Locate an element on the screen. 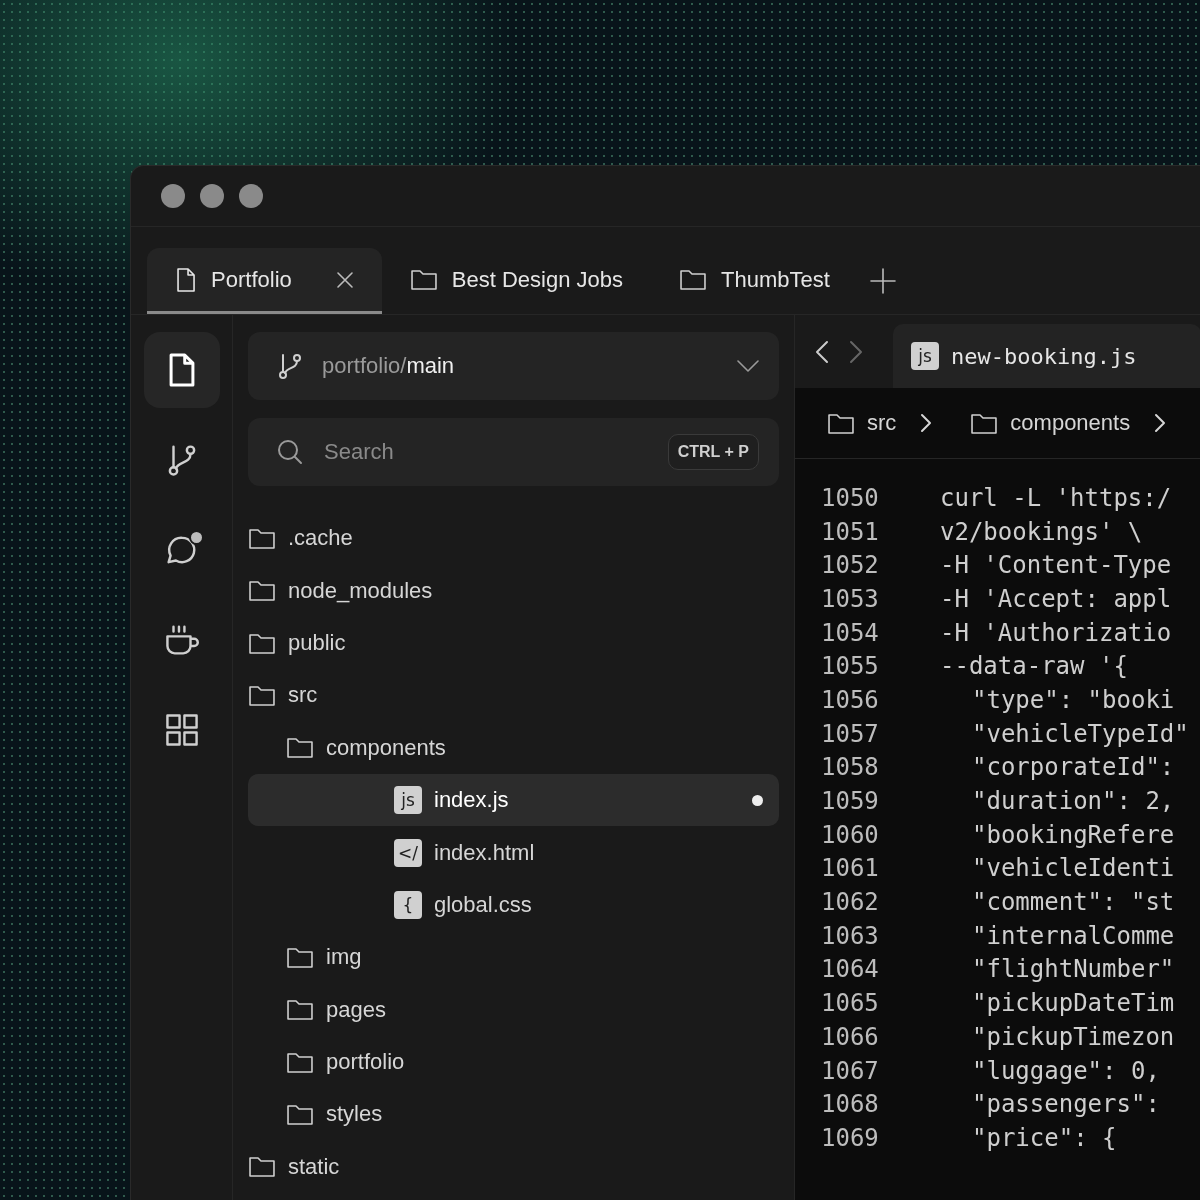  line-number: 1057 is located at coordinates (850, 733).